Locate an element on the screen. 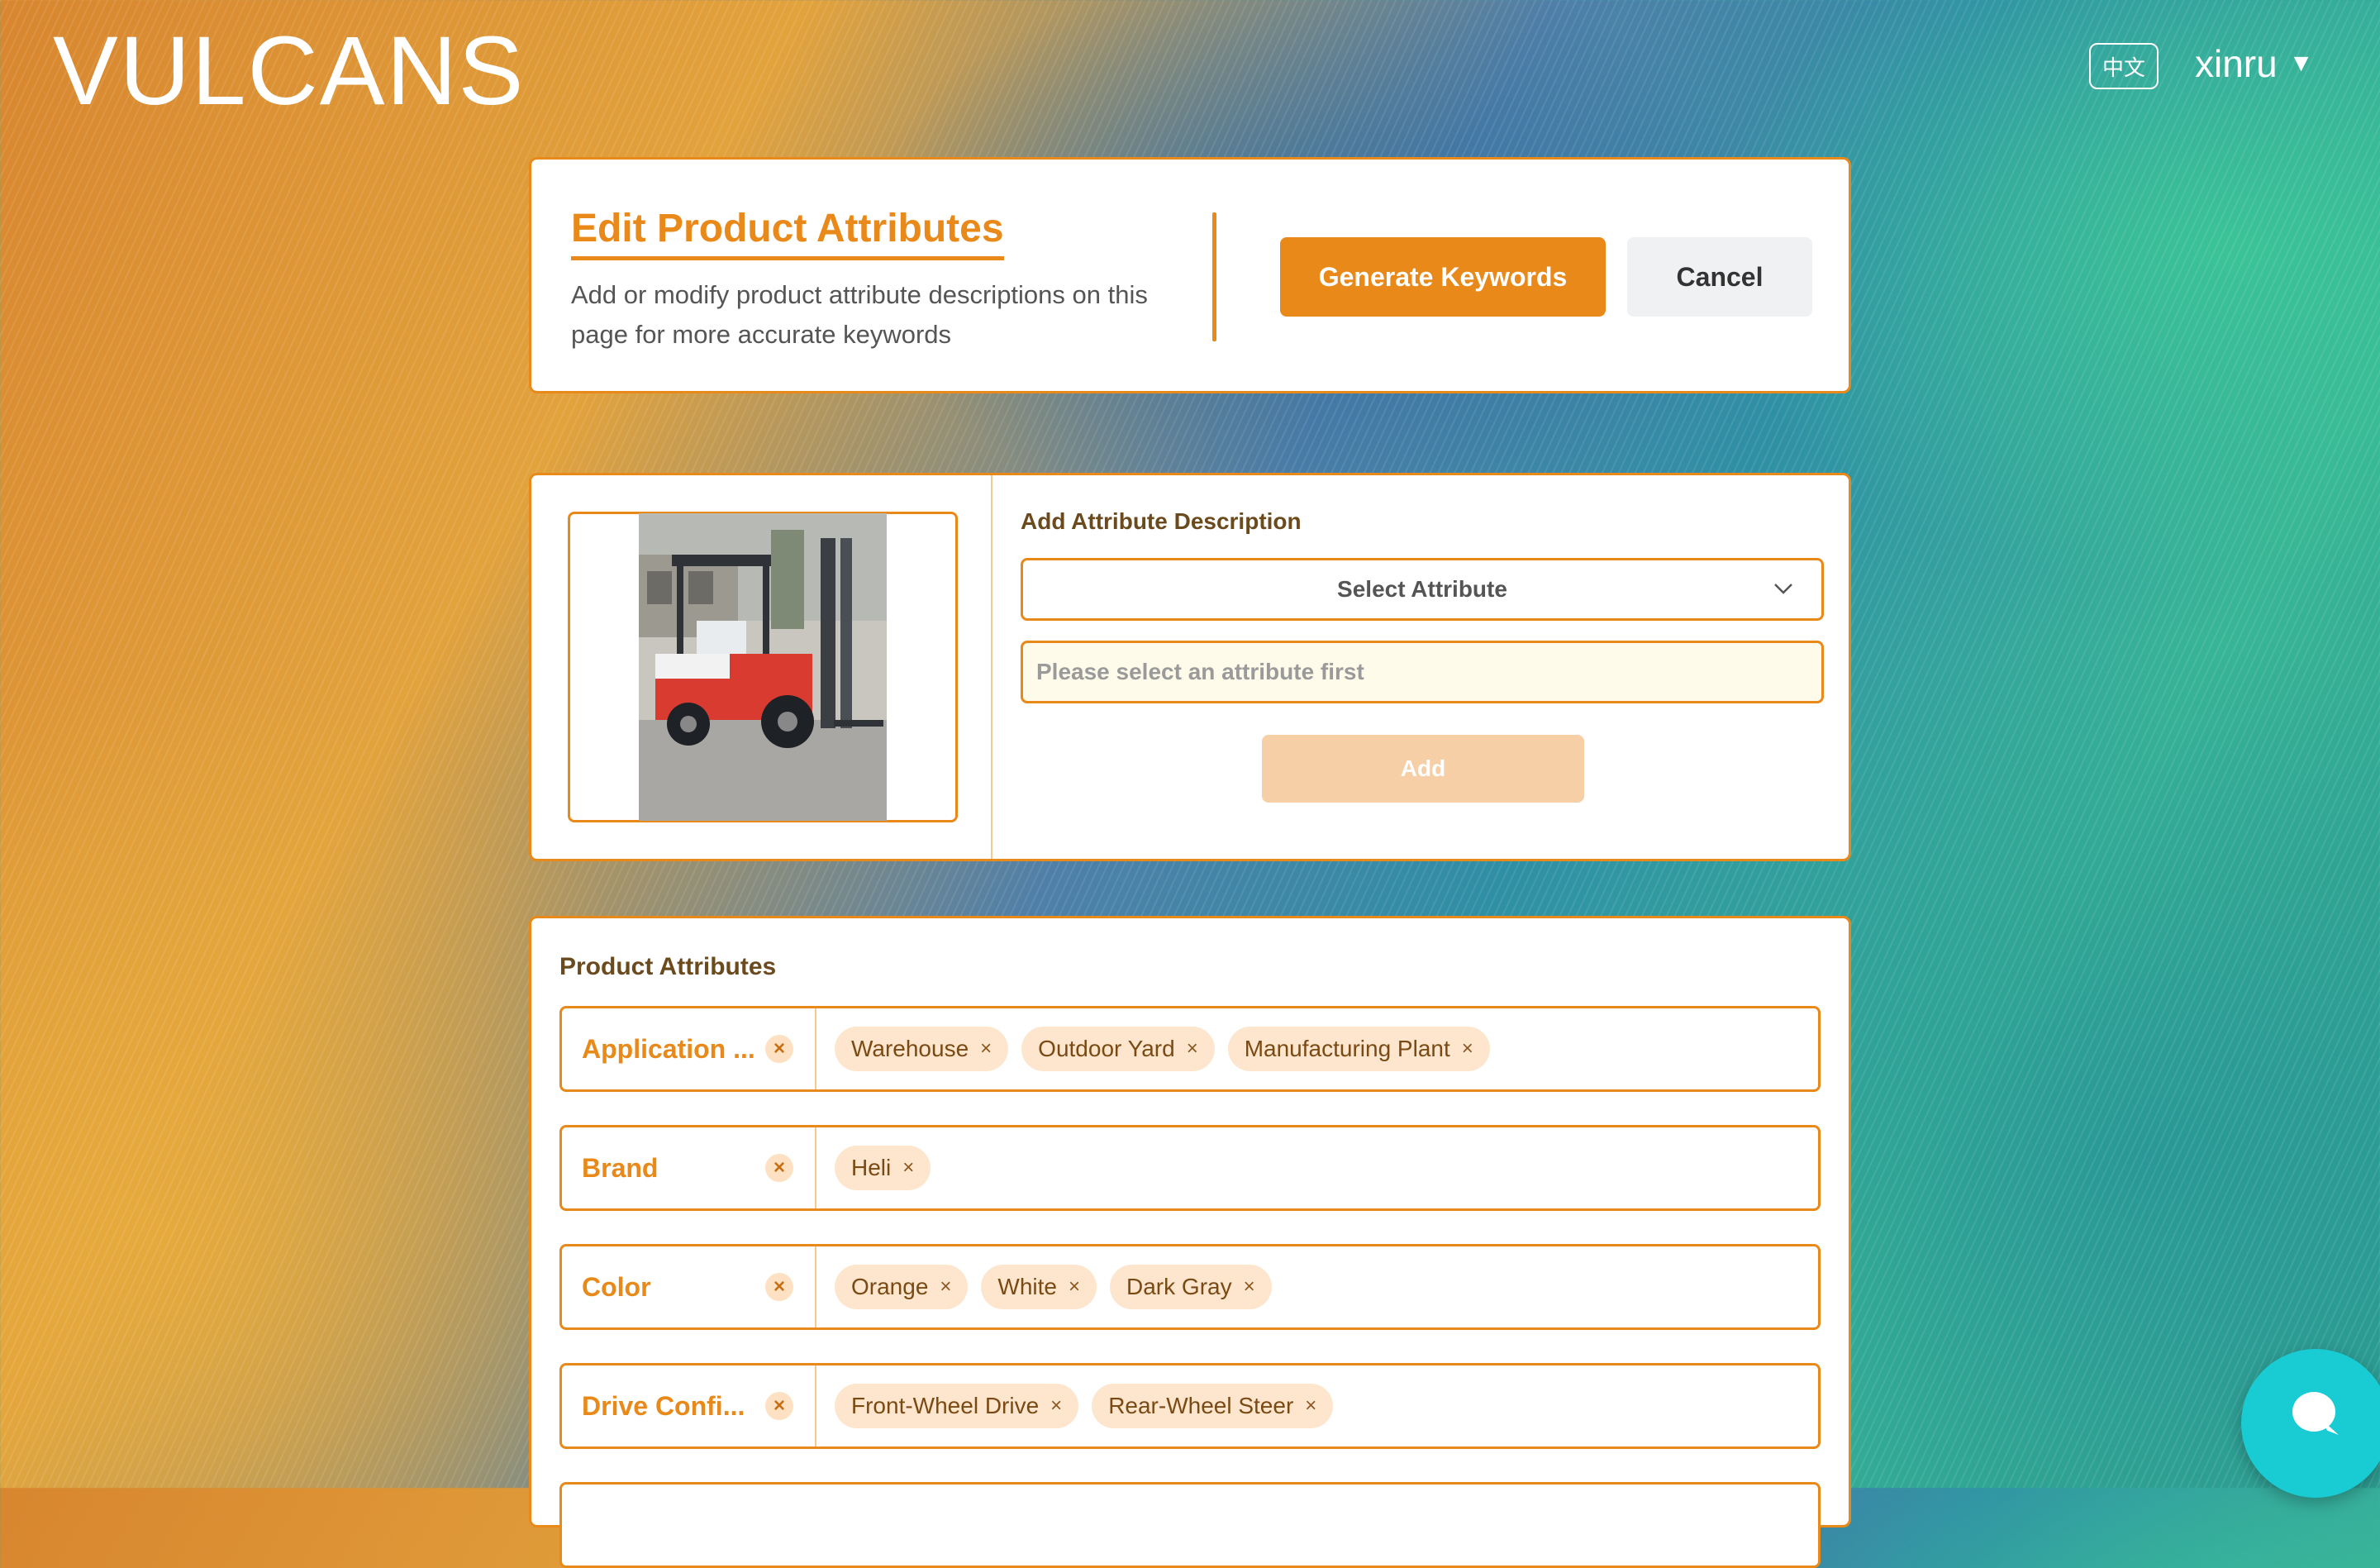  chat-bubble-icon is located at coordinates (2313, 1412).